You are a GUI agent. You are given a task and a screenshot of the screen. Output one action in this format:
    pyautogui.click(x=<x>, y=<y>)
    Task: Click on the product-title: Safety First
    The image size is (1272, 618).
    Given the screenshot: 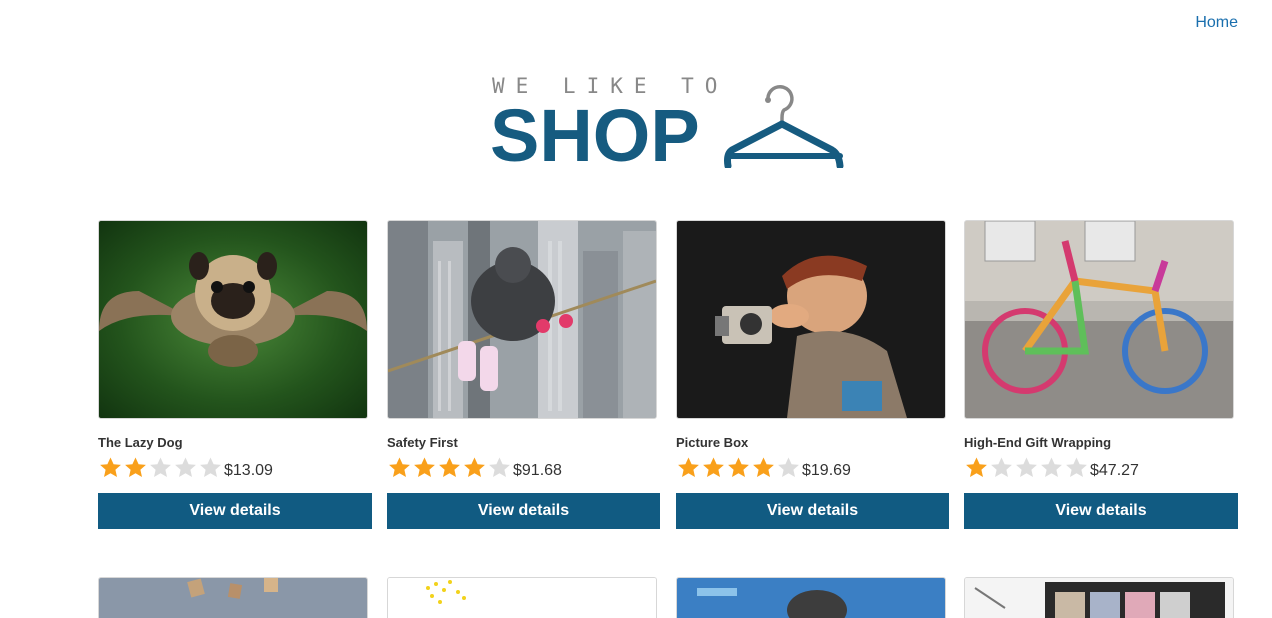 What is the action you would take?
    pyautogui.click(x=422, y=442)
    